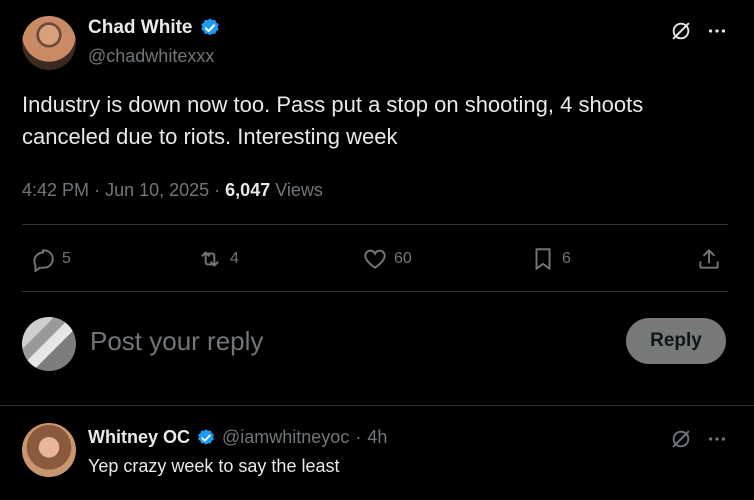  I want to click on reply-icon, so click(43, 259).